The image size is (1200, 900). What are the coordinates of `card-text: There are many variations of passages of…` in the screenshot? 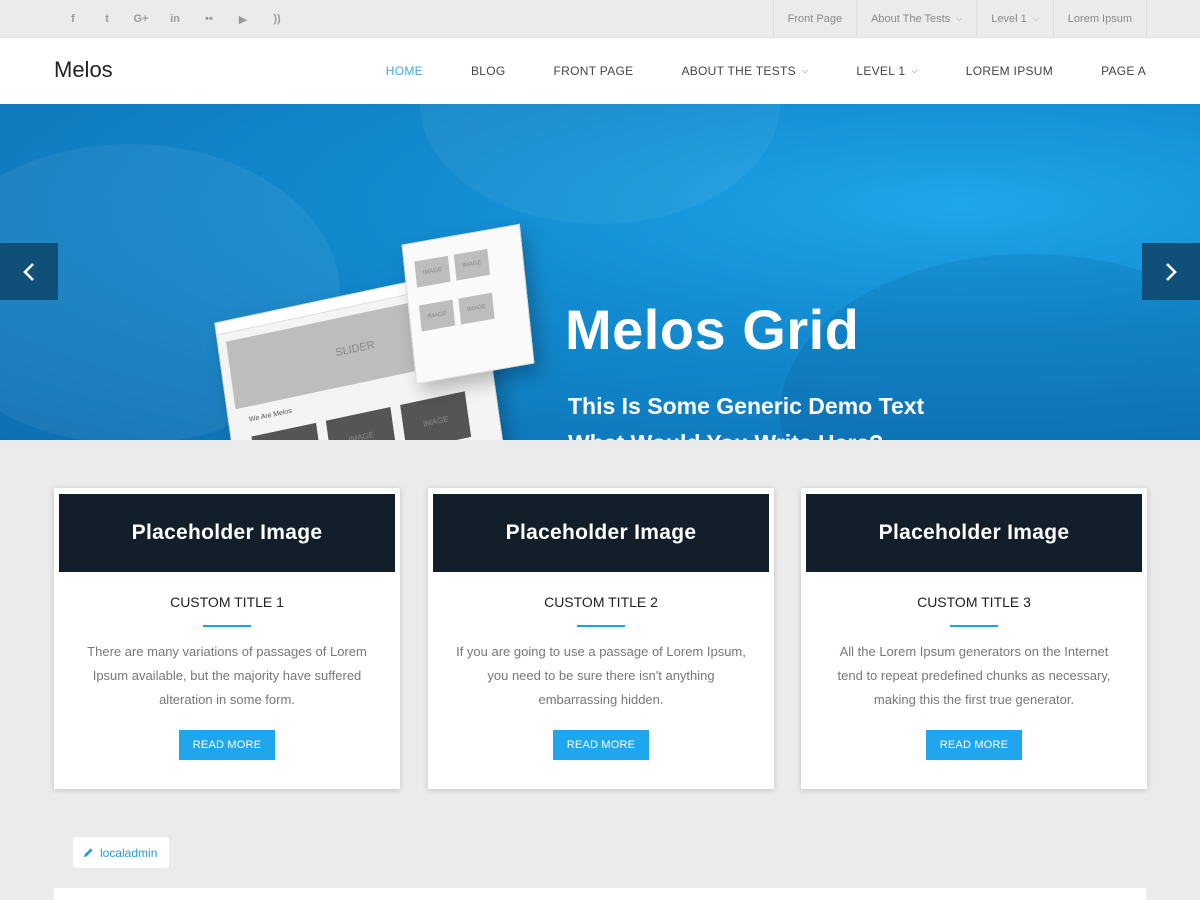 It's located at (227, 675).